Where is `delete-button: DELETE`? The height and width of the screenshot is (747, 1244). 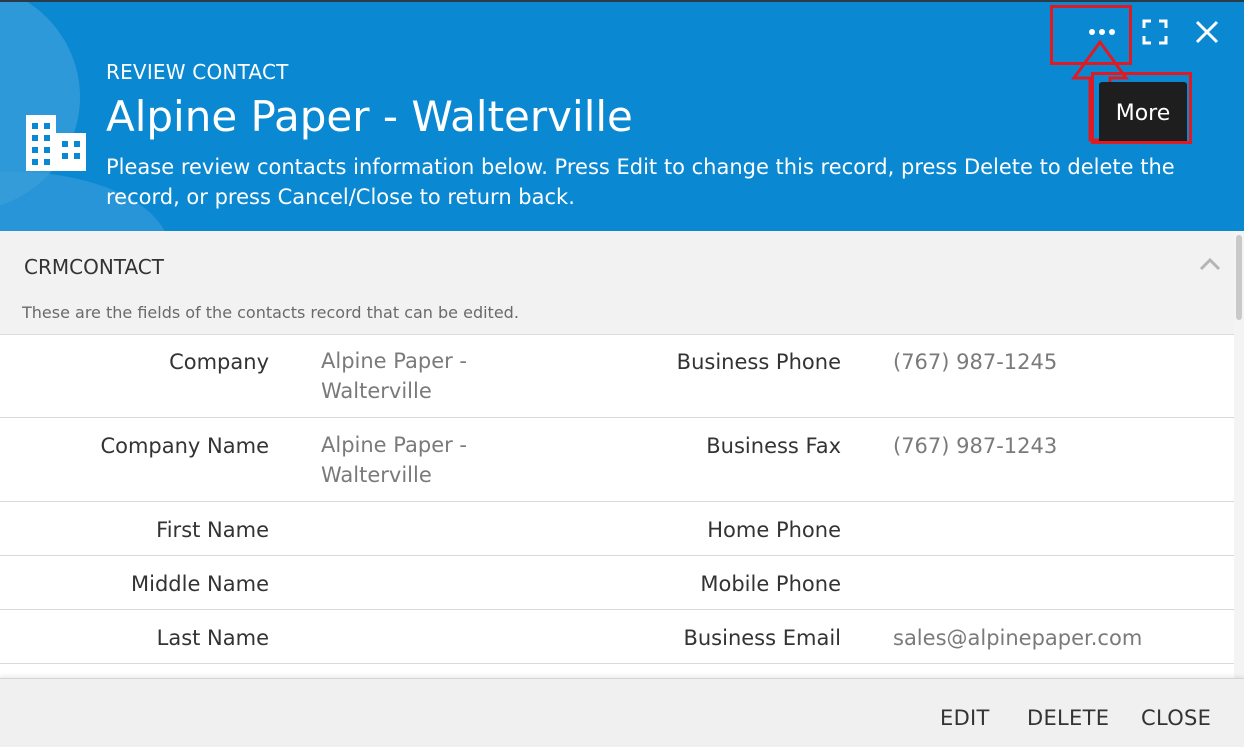 delete-button: DELETE is located at coordinates (1068, 718).